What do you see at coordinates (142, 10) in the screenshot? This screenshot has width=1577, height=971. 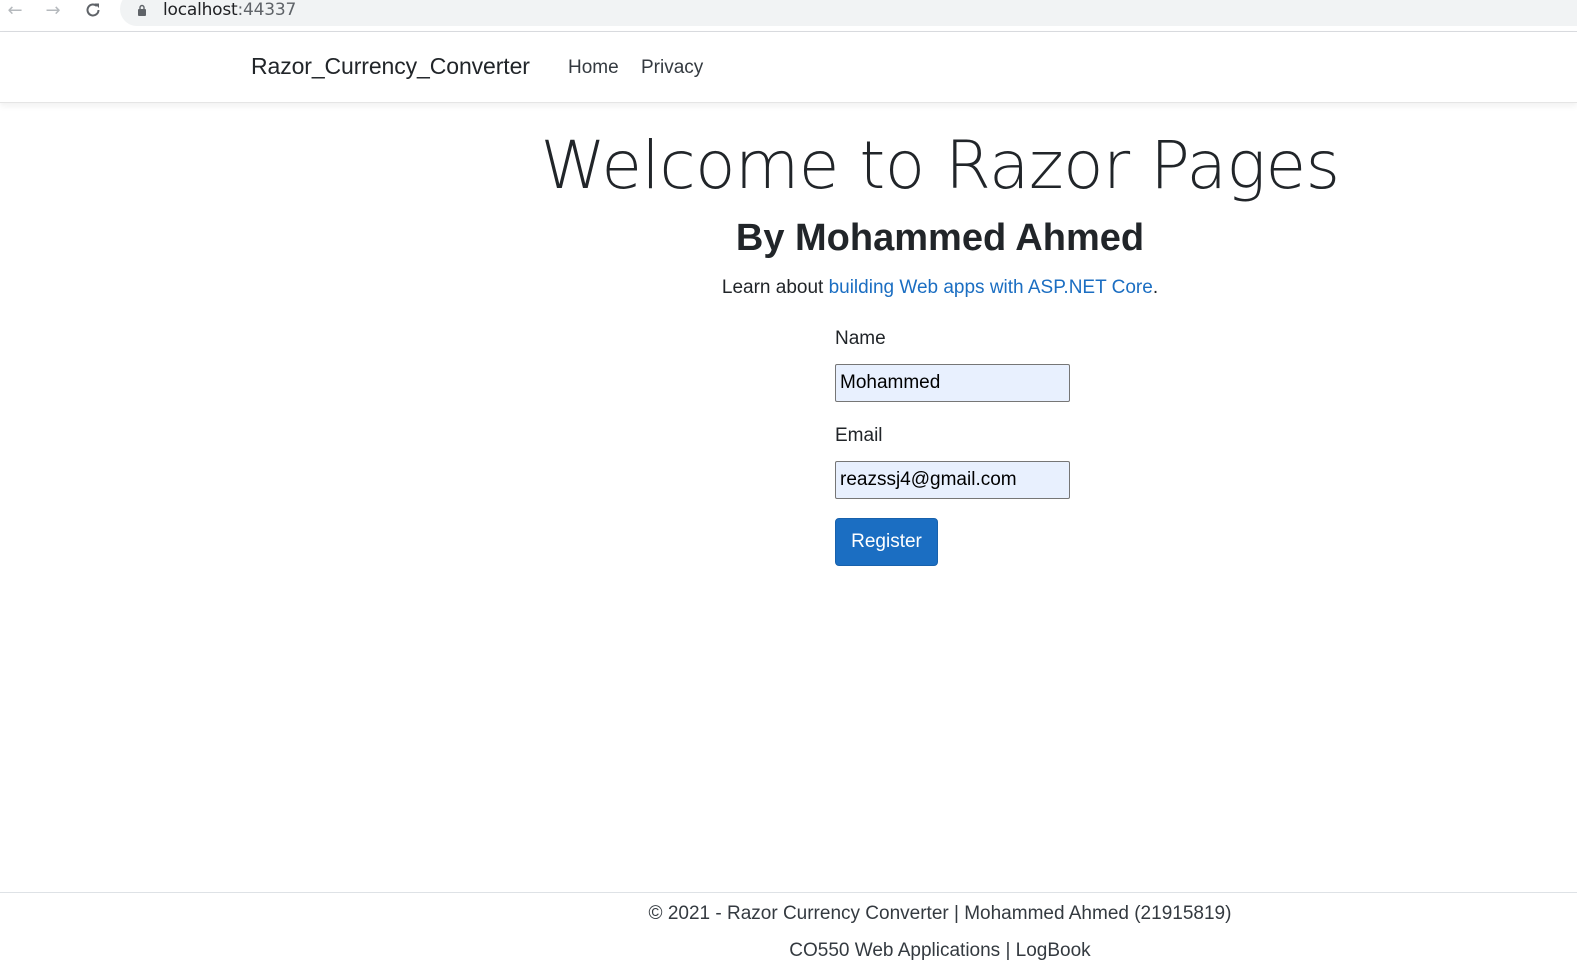 I see `lock-icon` at bounding box center [142, 10].